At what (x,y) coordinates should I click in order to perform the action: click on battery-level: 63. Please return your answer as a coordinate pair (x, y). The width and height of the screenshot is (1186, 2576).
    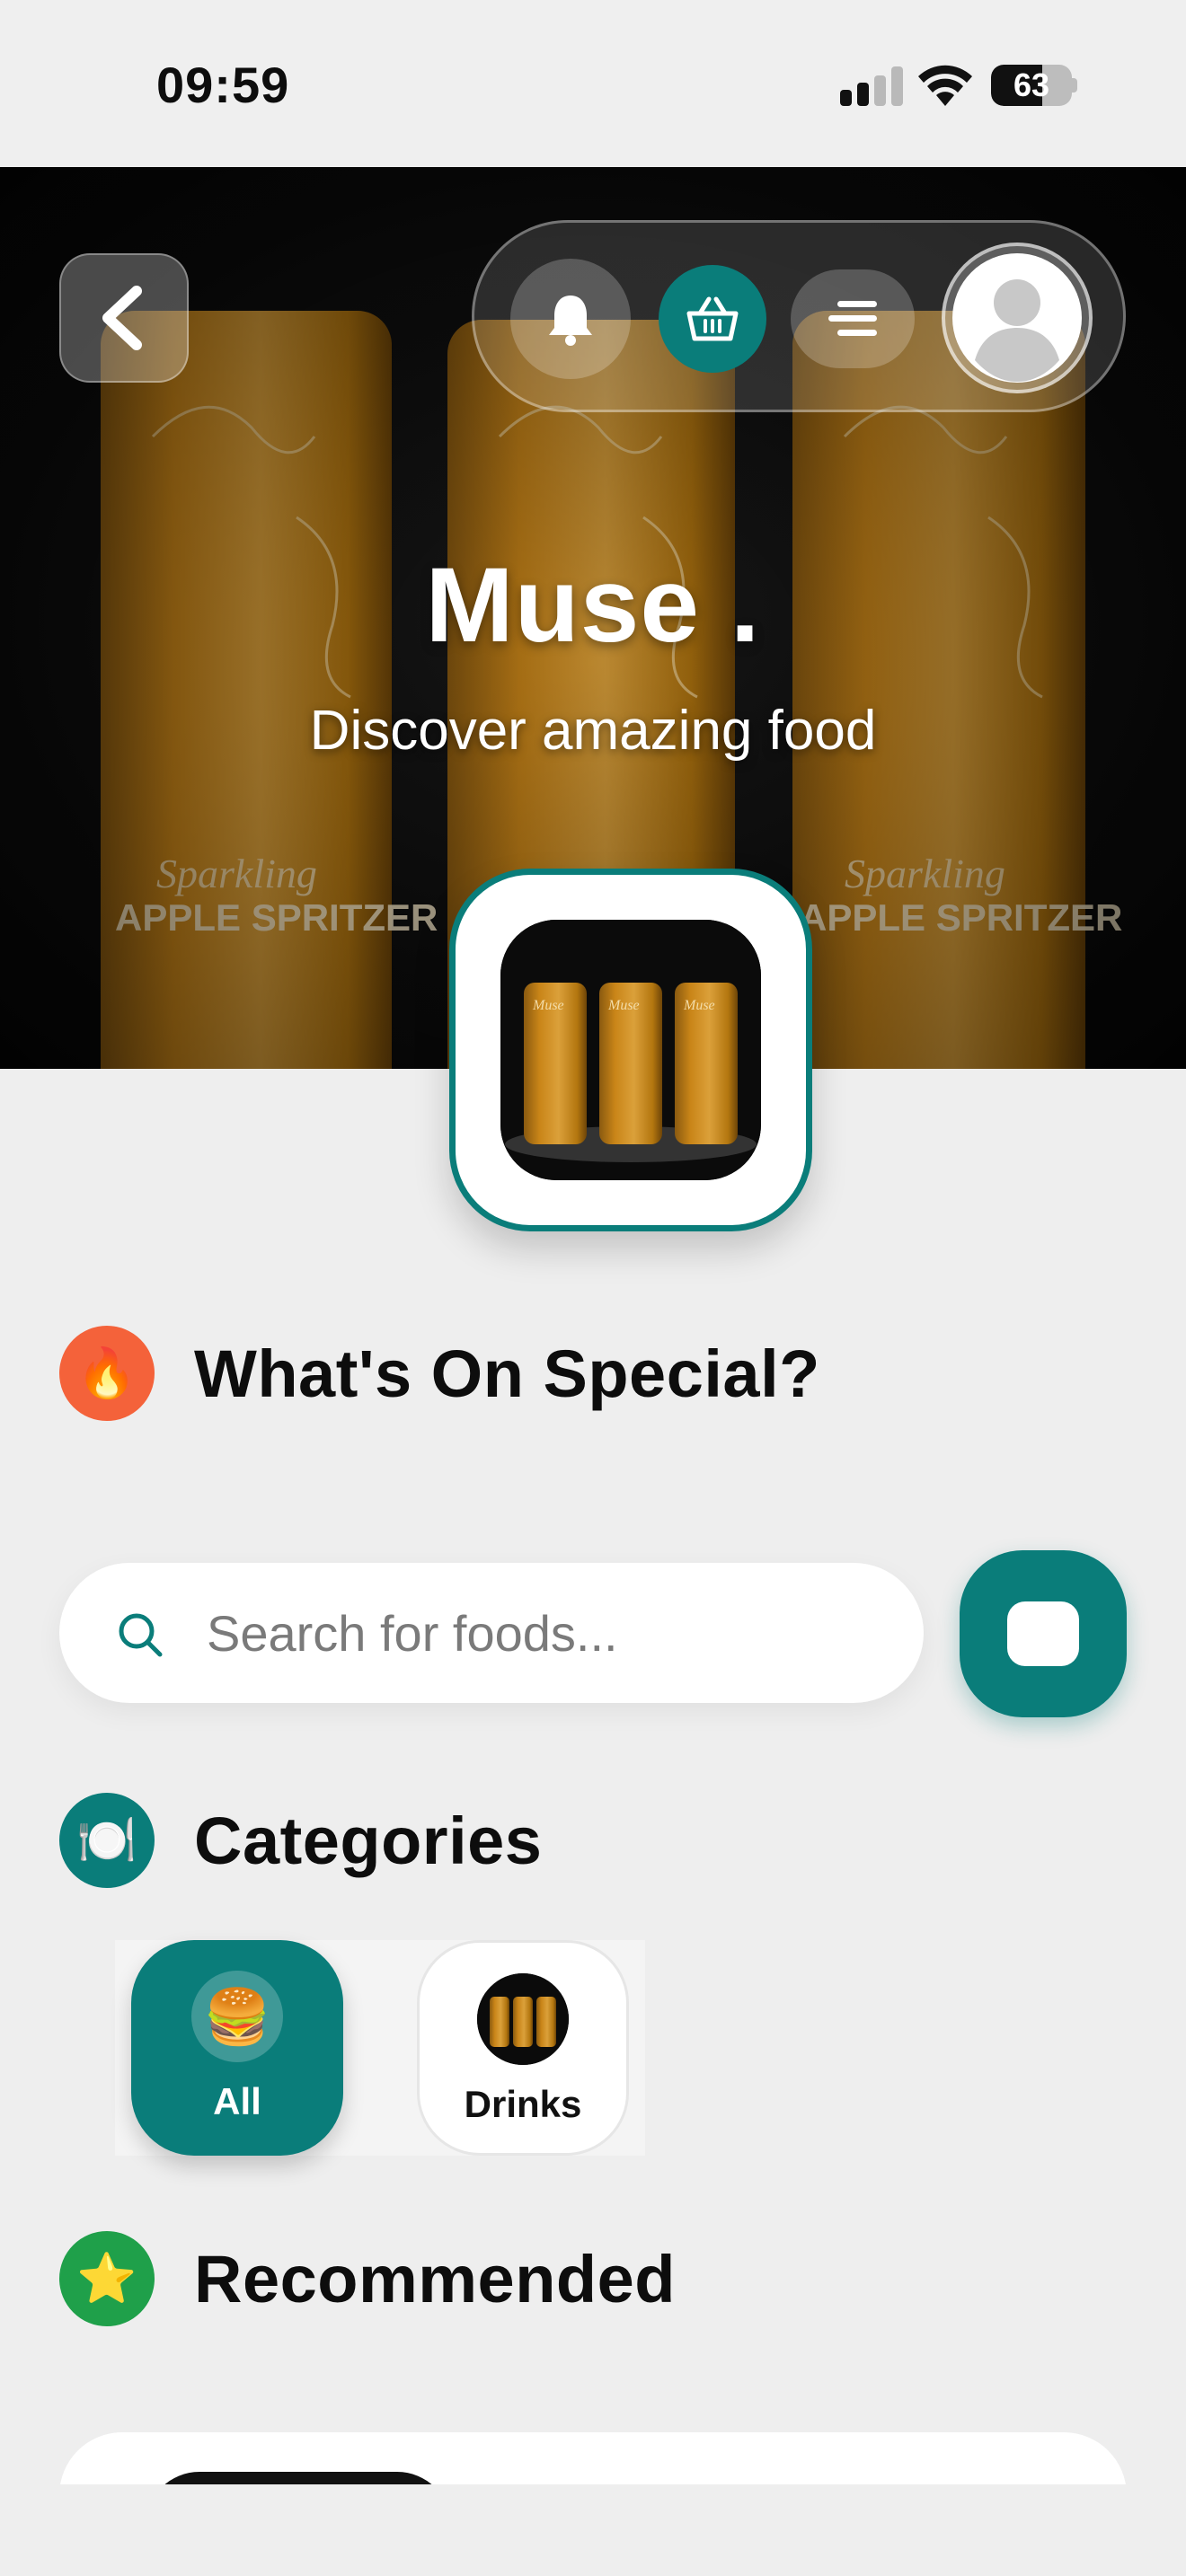
    Looking at the image, I should click on (1031, 84).